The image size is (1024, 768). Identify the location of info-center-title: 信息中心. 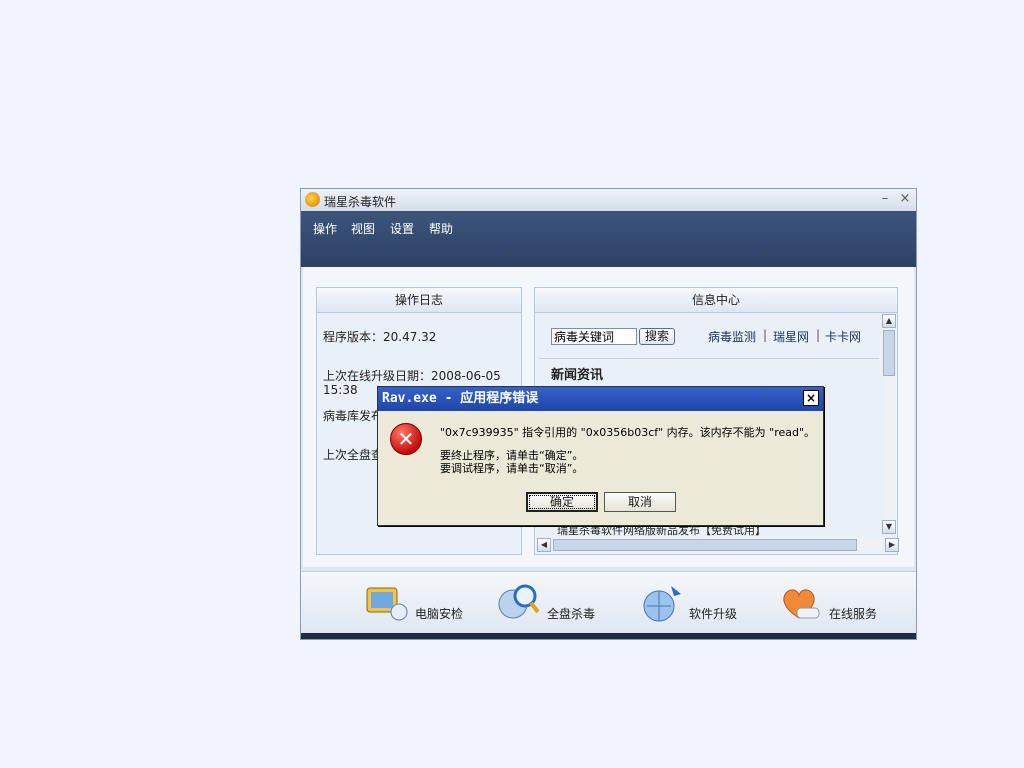
(716, 300).